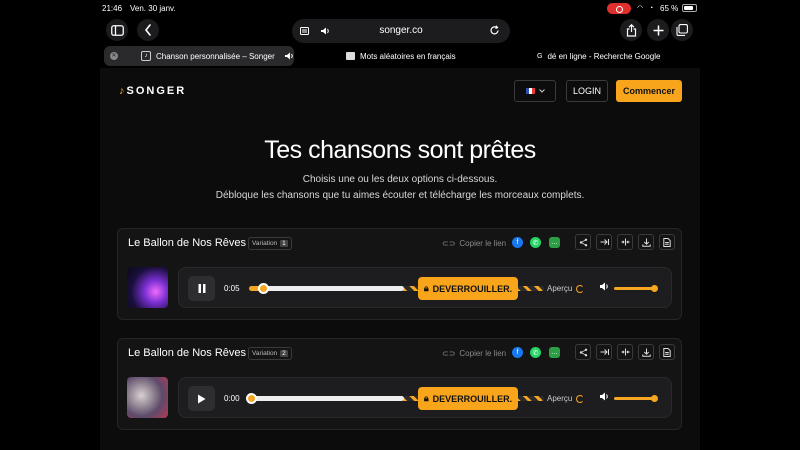 The width and height of the screenshot is (800, 450). I want to click on songer-favicon: ♪, so click(146, 56).